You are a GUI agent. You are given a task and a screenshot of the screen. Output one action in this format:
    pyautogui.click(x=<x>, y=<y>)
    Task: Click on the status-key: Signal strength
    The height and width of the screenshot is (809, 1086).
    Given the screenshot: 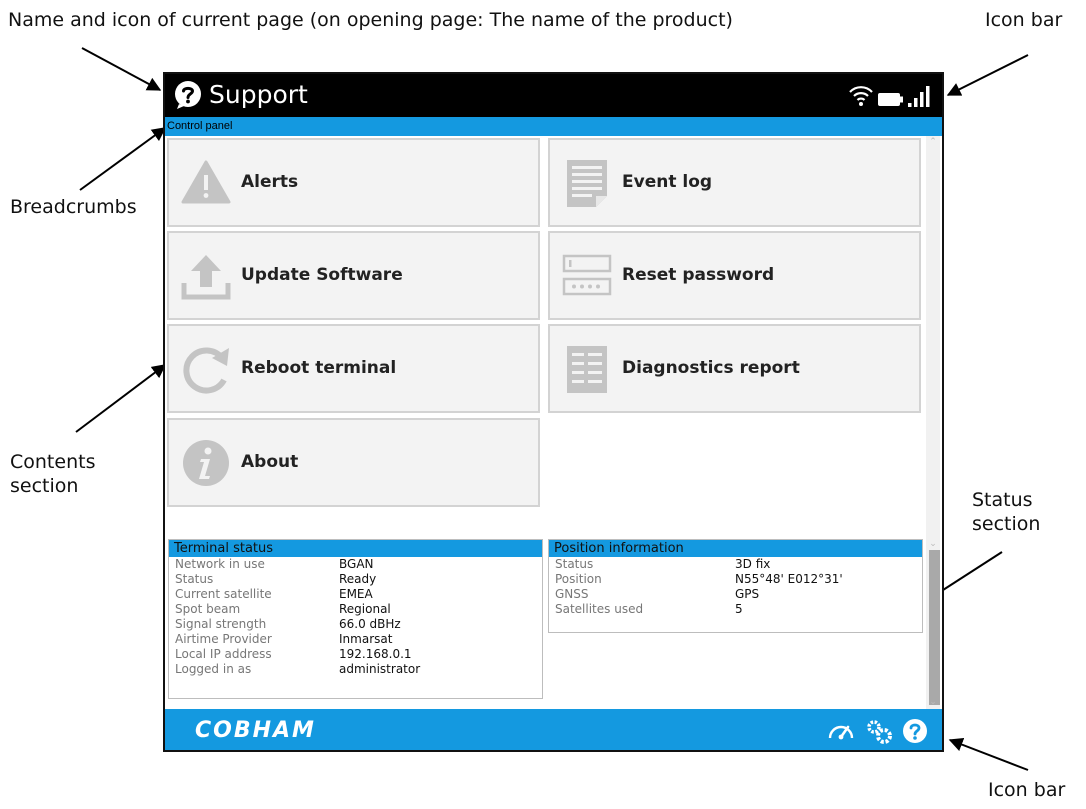 What is the action you would take?
    pyautogui.click(x=221, y=624)
    